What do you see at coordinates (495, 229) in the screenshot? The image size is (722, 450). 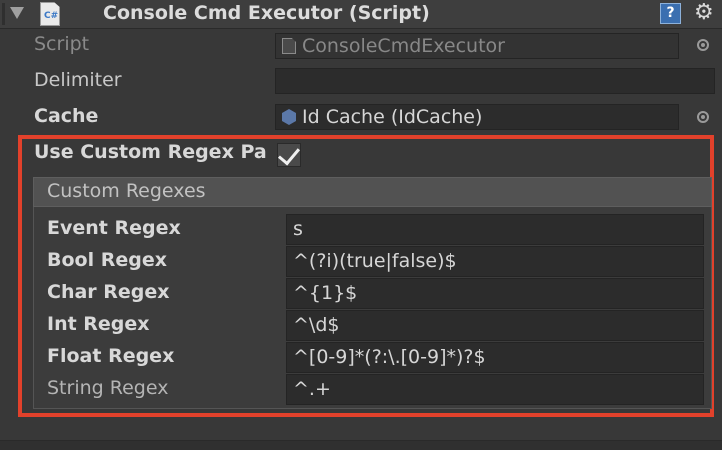 I see `event-regex-field: s` at bounding box center [495, 229].